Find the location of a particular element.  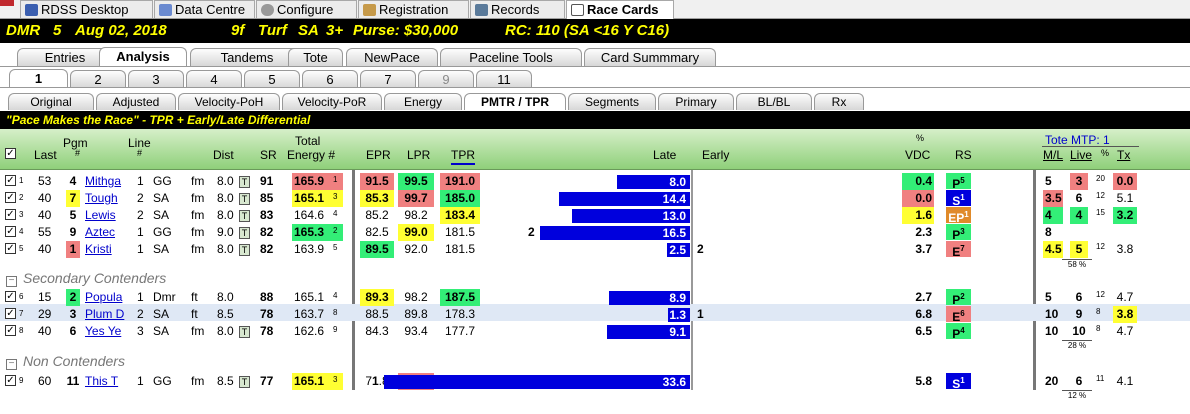

horse-name-link: Popula is located at coordinates (106, 297).